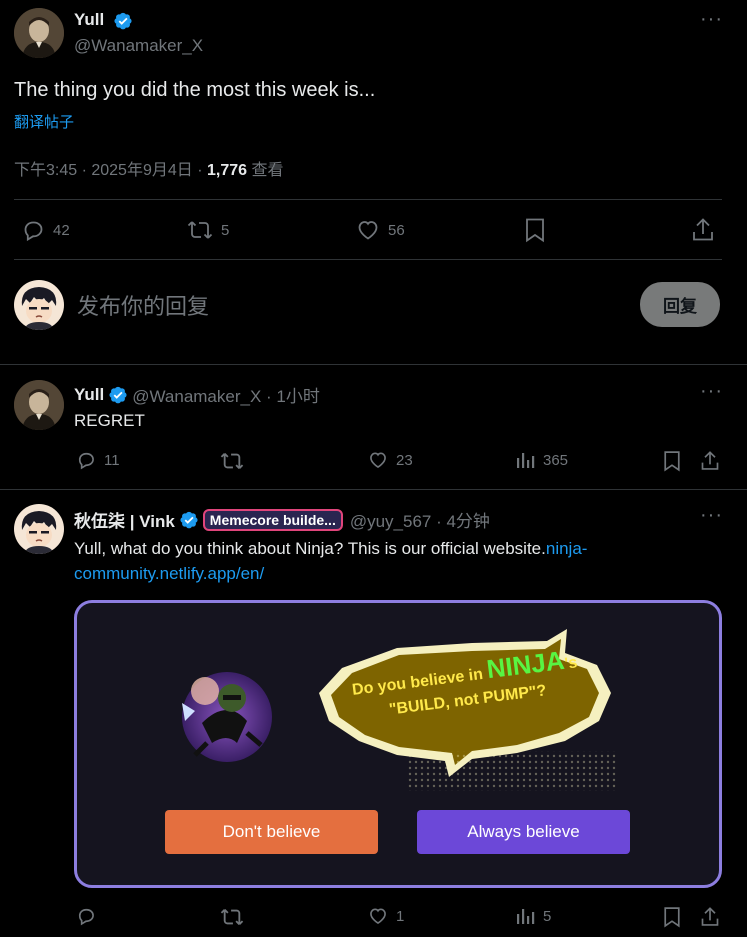 This screenshot has width=747, height=937. What do you see at coordinates (271, 832) in the screenshot?
I see `dont-believe-button: Don't believe` at bounding box center [271, 832].